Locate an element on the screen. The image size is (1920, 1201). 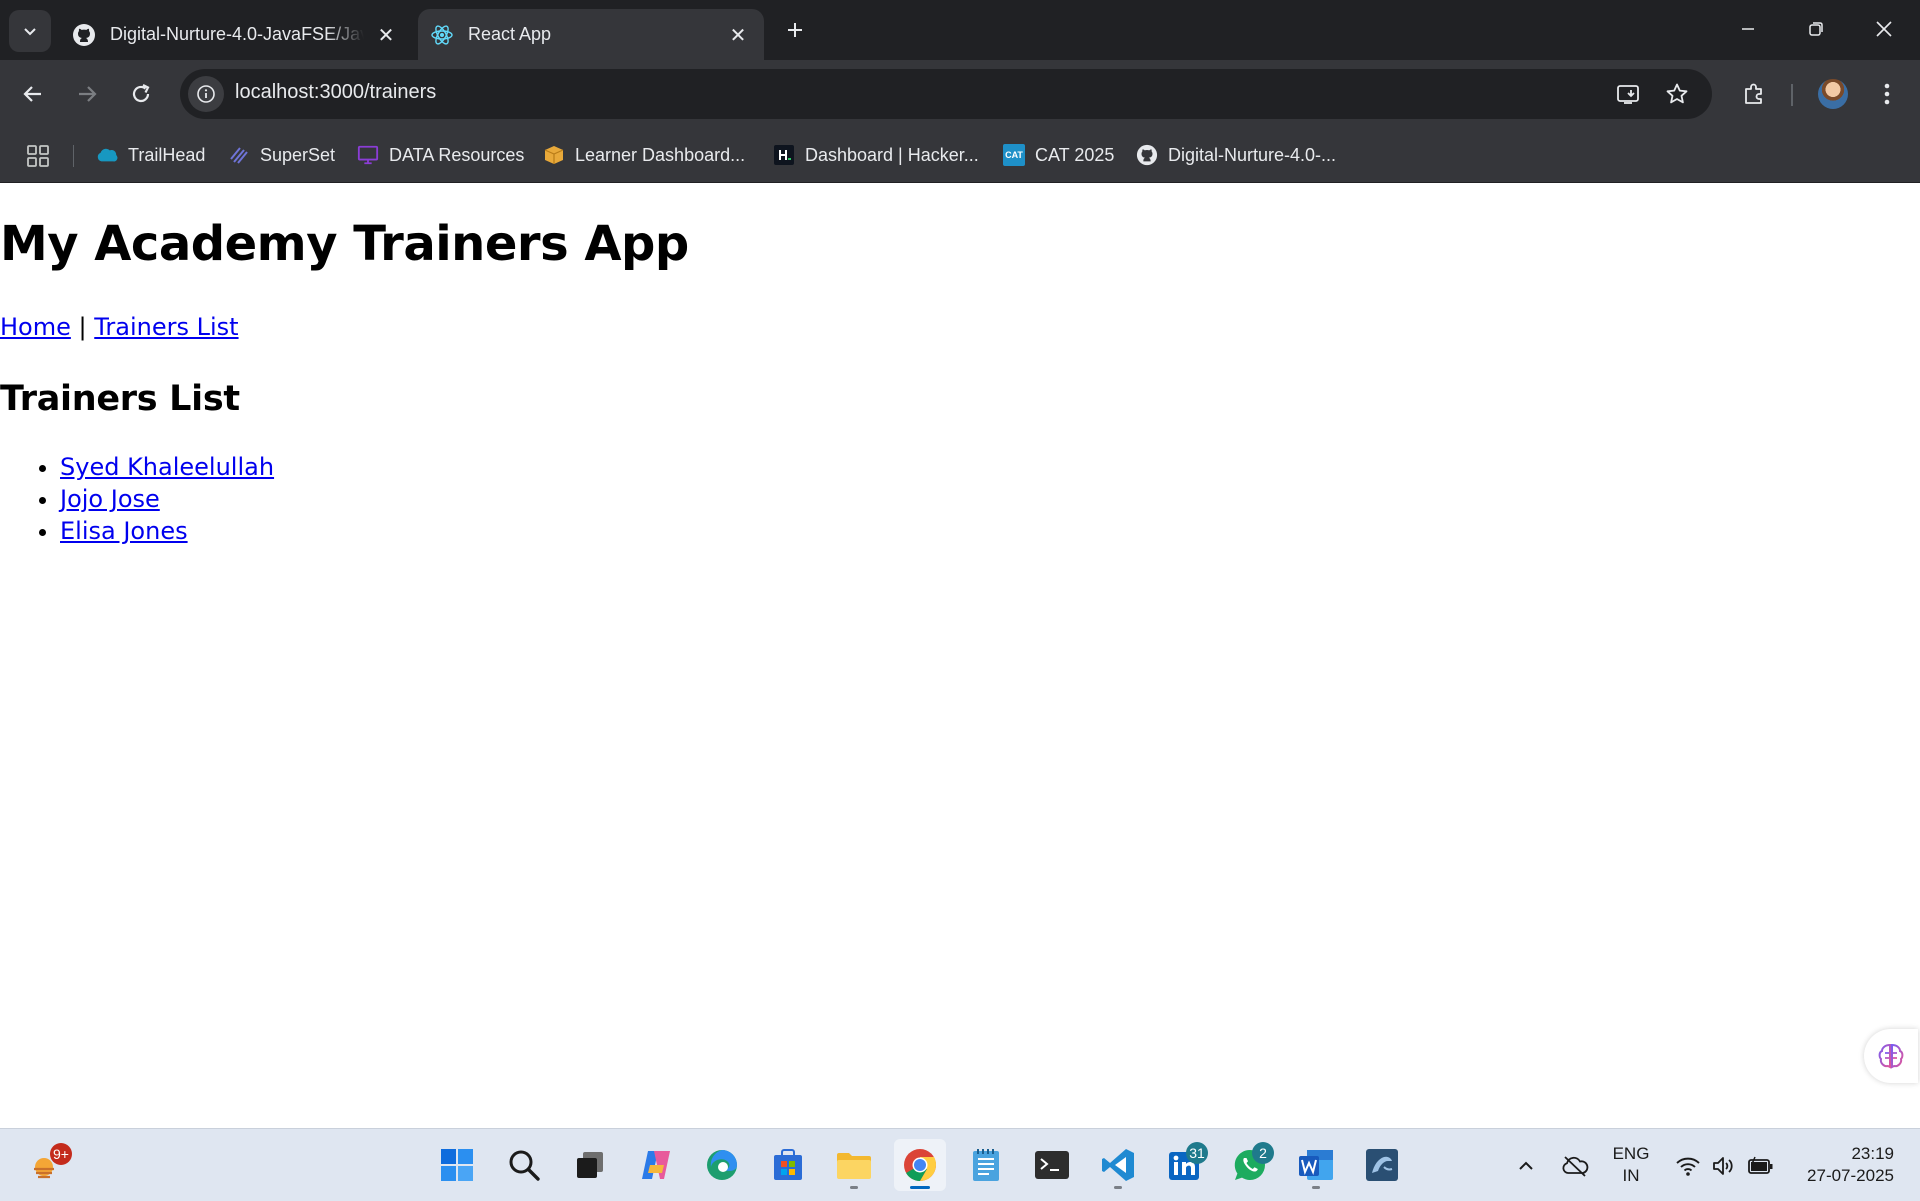
wifi-icon is located at coordinates (1688, 1166).